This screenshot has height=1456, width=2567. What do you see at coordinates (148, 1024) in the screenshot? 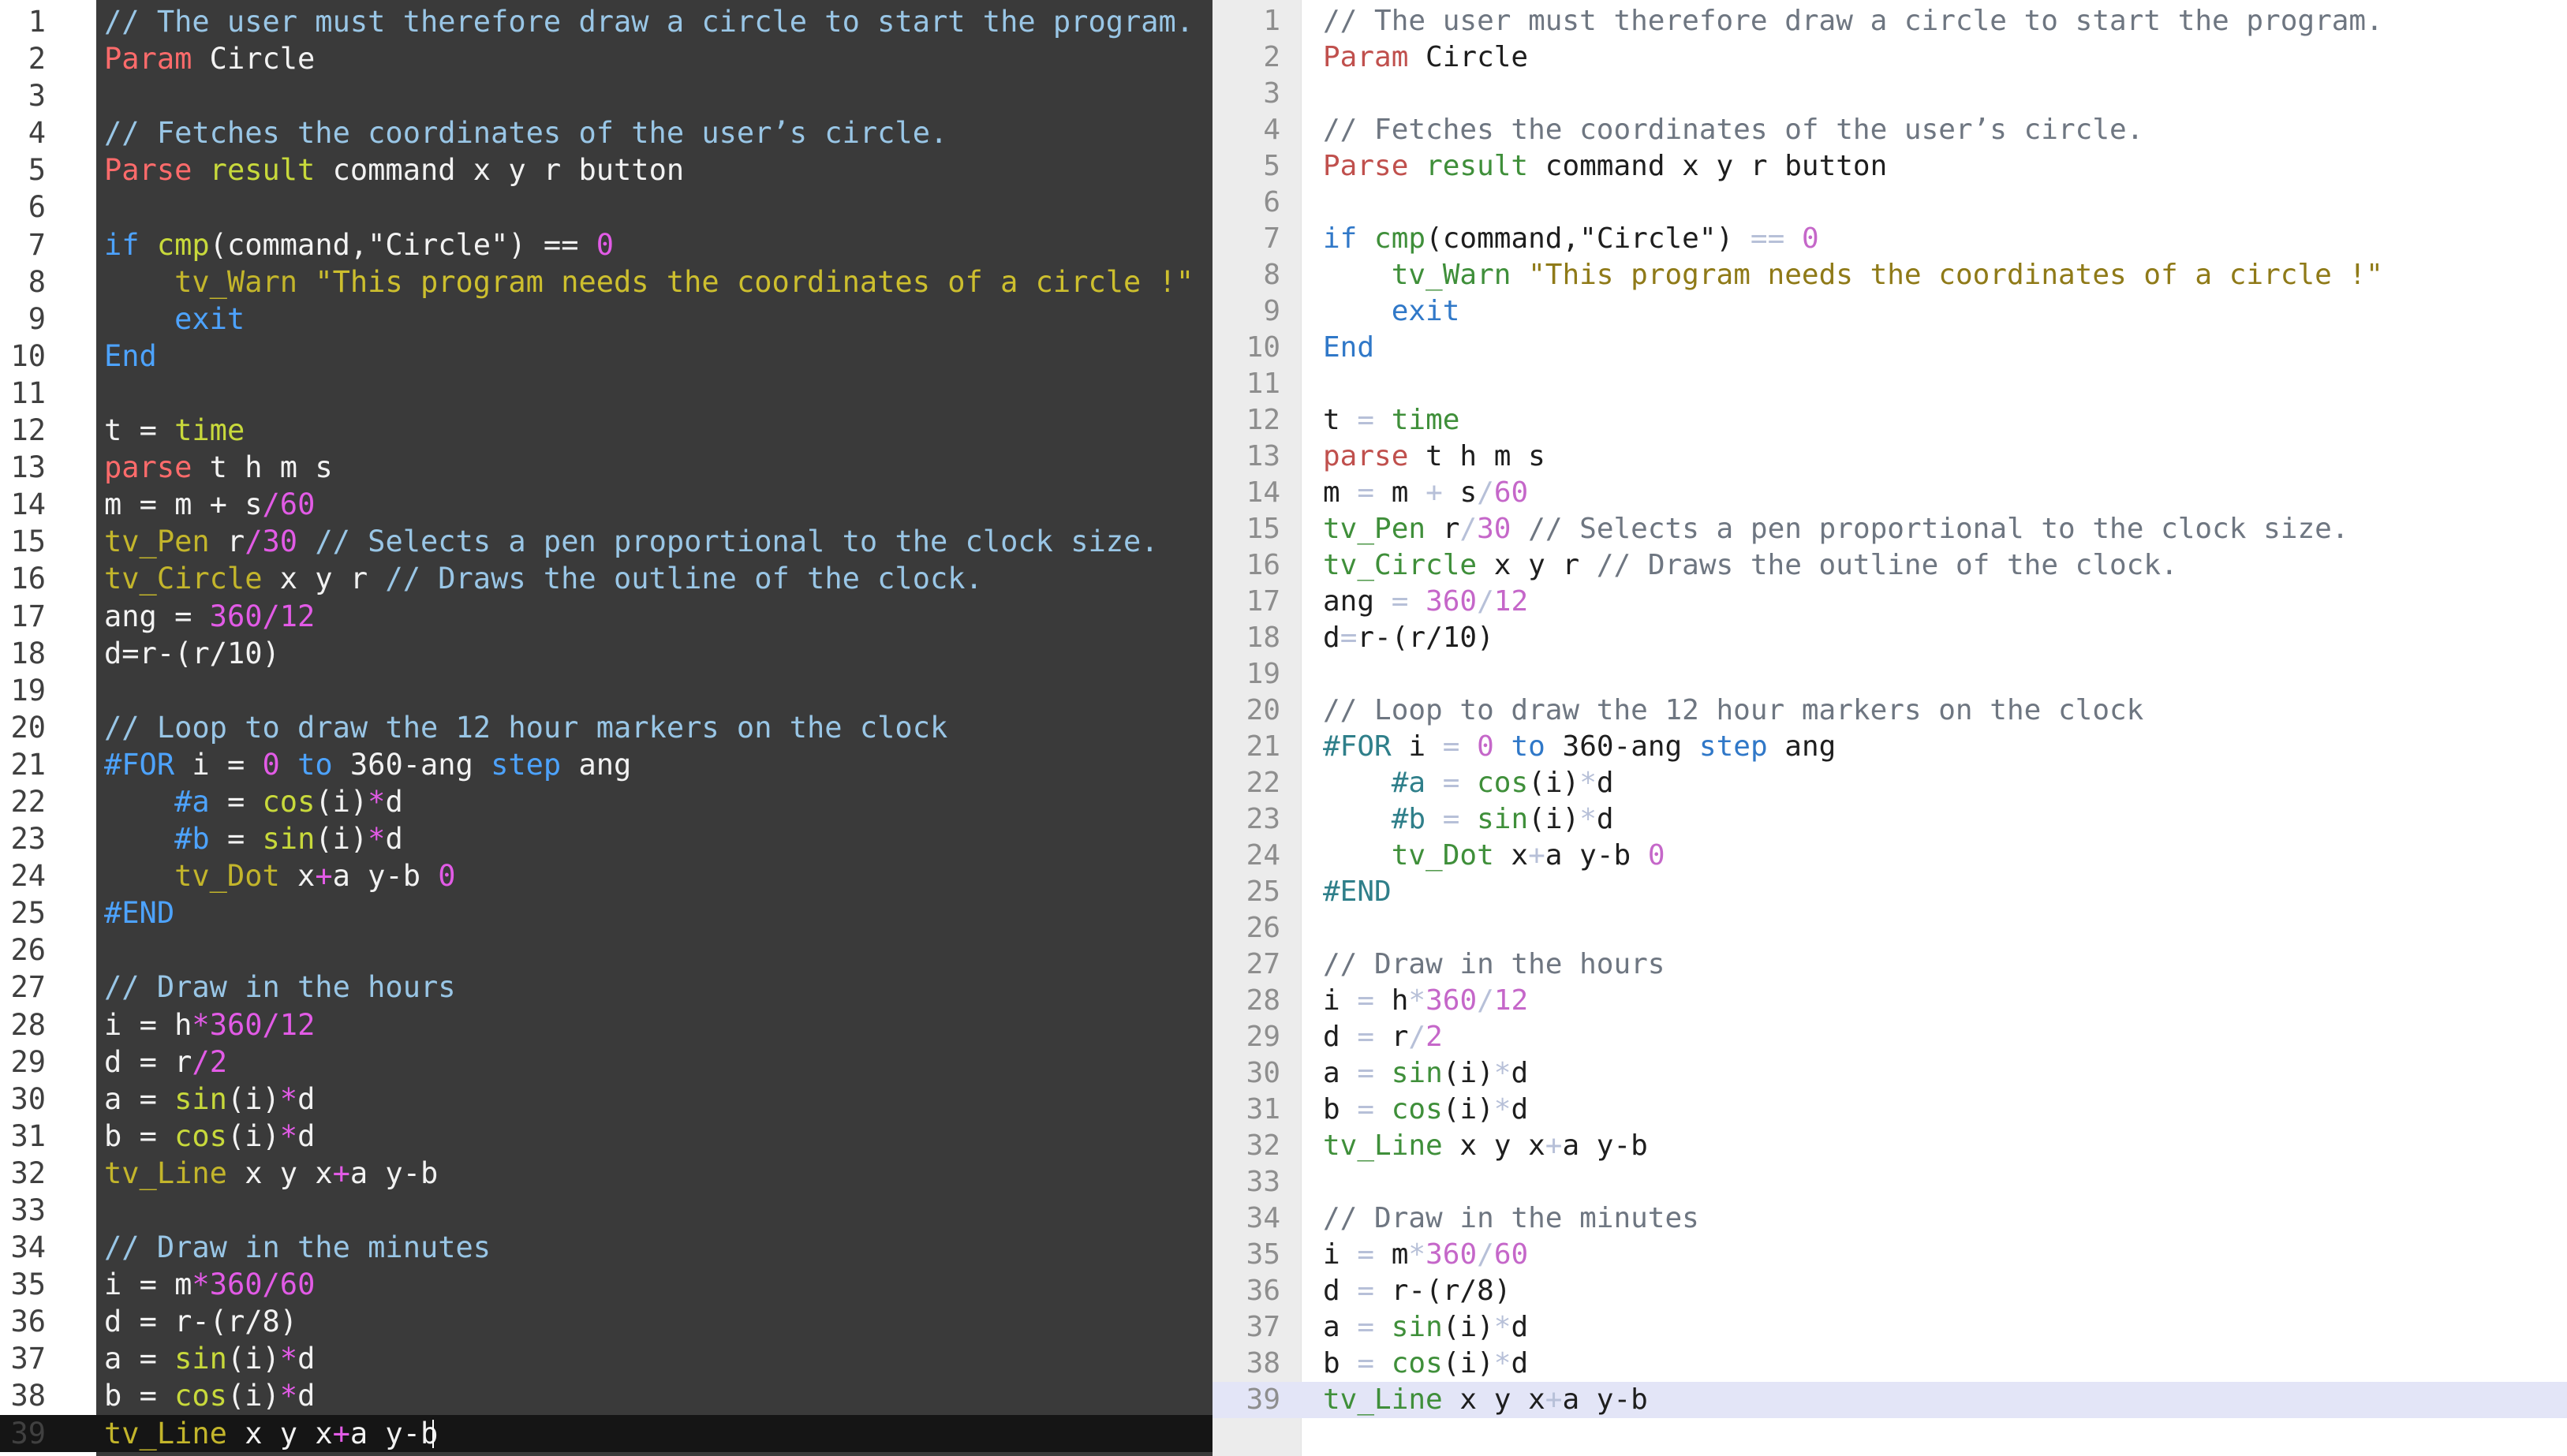
I see `code-token: =` at bounding box center [148, 1024].